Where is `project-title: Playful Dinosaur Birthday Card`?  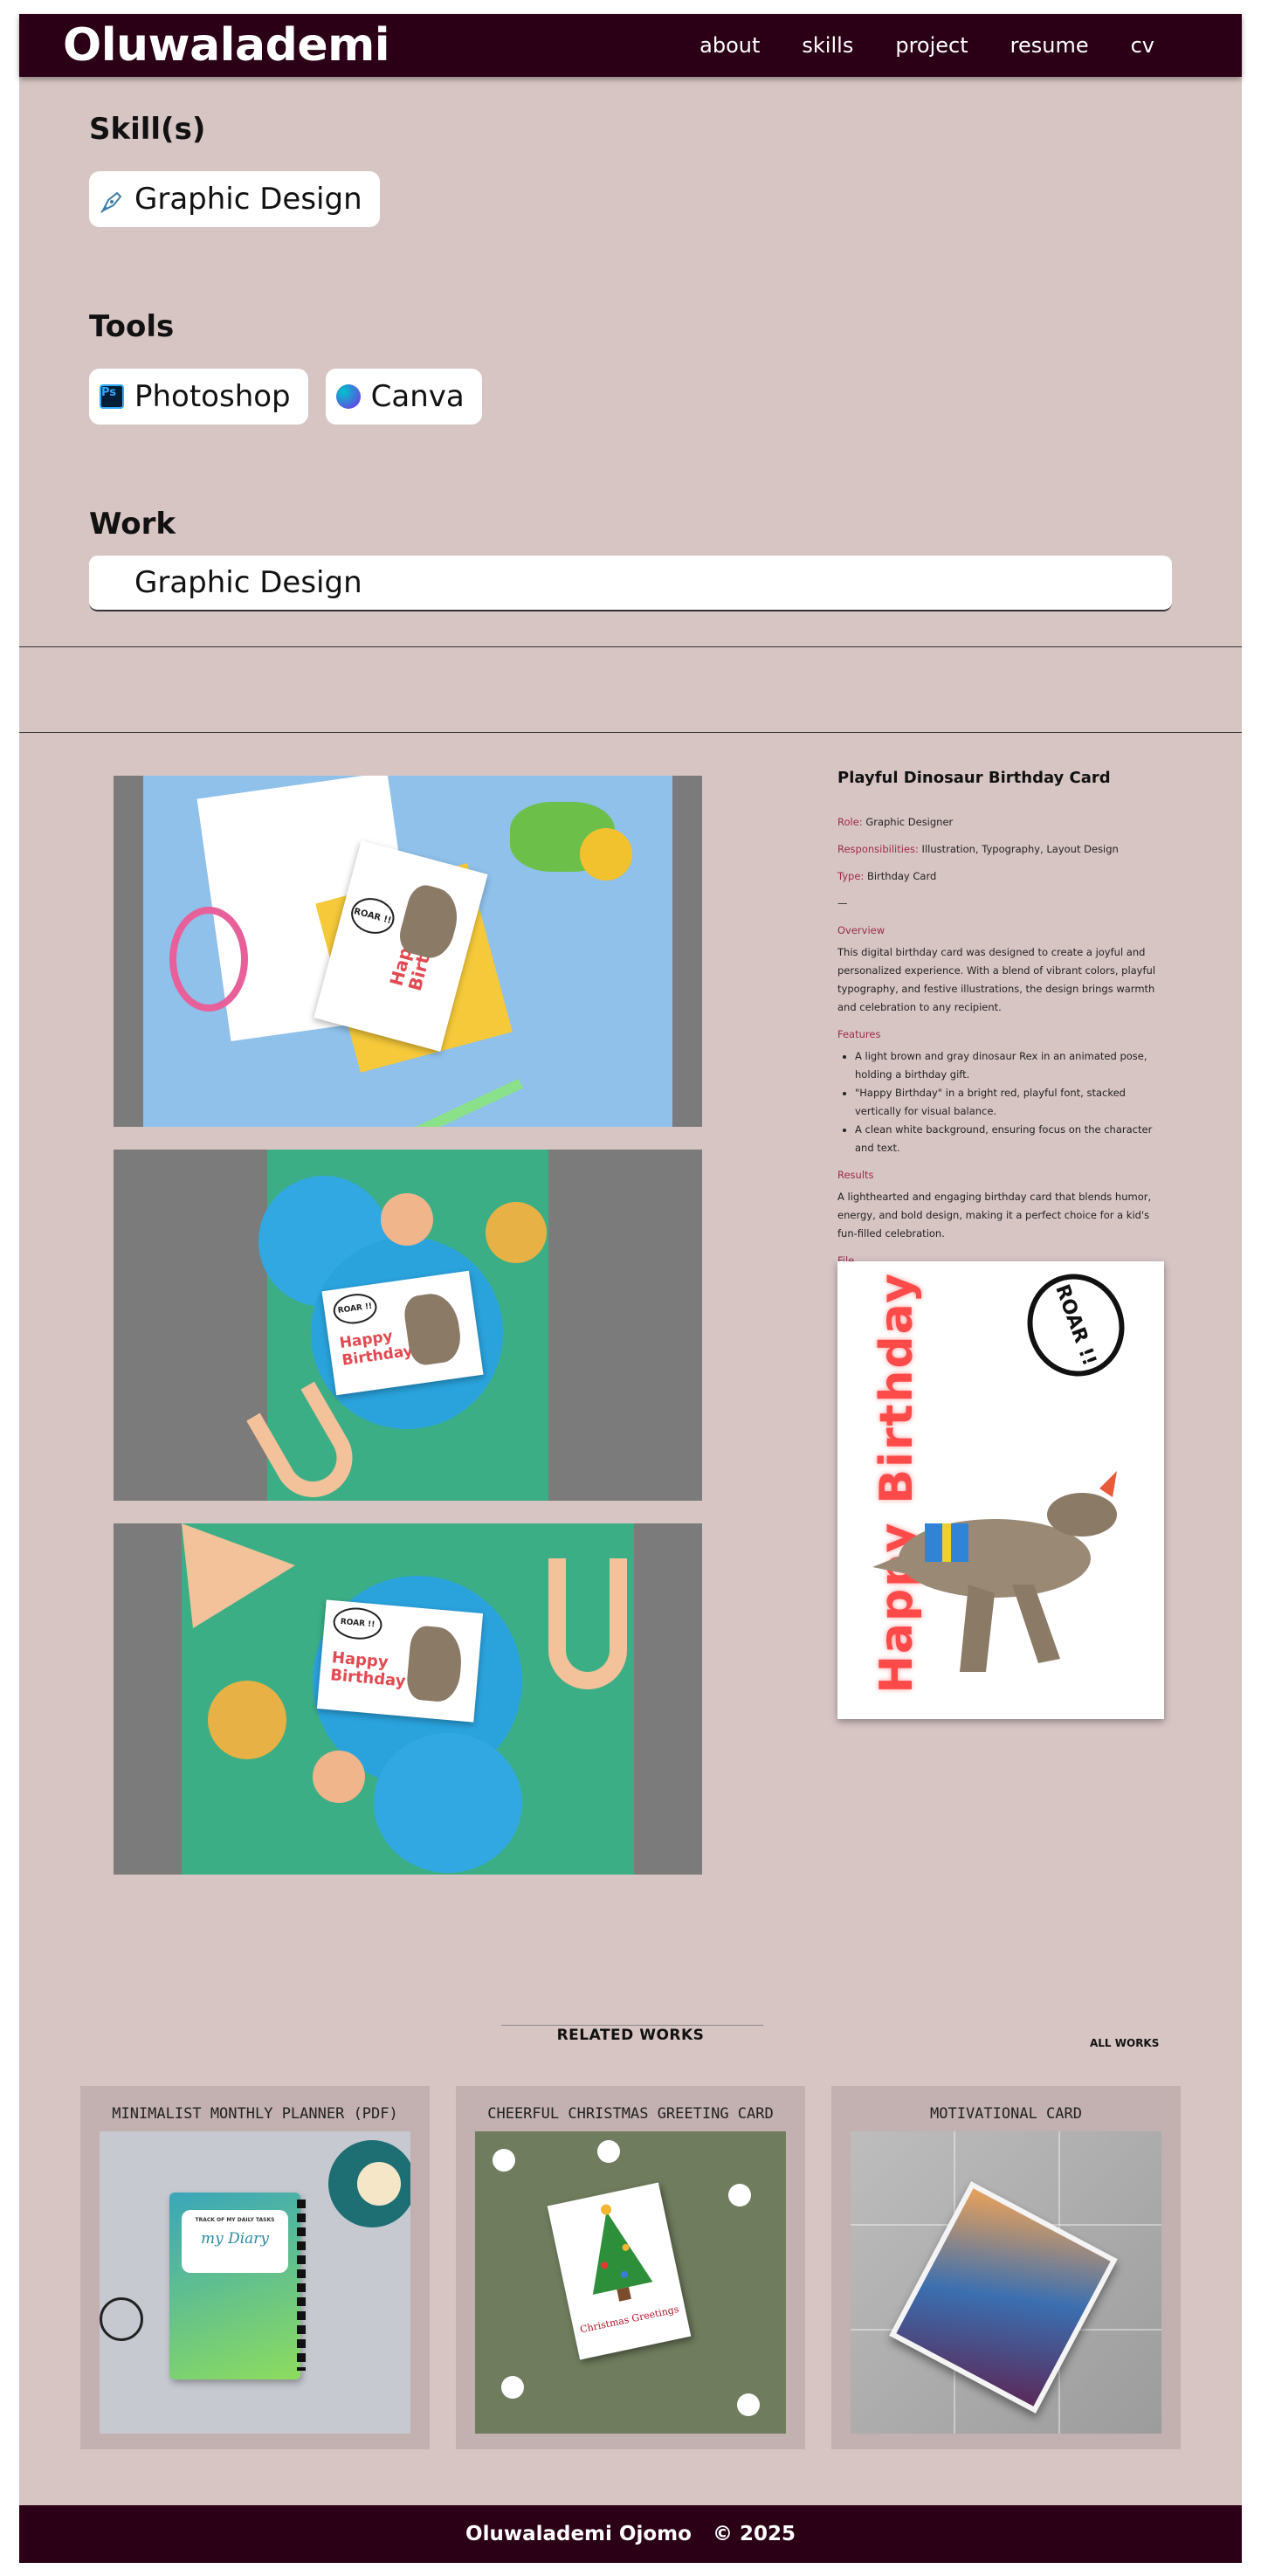 project-title: Playful Dinosaur Birthday Card is located at coordinates (974, 778).